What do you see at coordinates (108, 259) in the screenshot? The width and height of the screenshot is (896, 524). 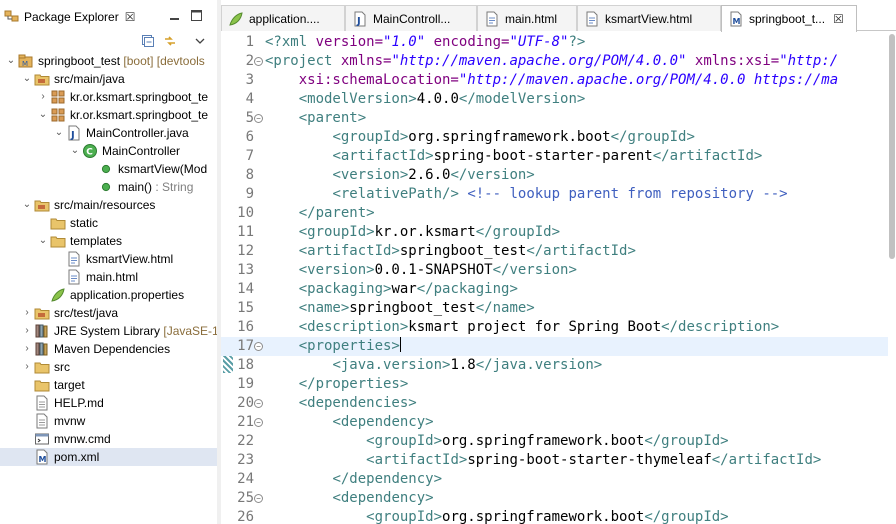 I see `tree-item: ksmartView.html` at bounding box center [108, 259].